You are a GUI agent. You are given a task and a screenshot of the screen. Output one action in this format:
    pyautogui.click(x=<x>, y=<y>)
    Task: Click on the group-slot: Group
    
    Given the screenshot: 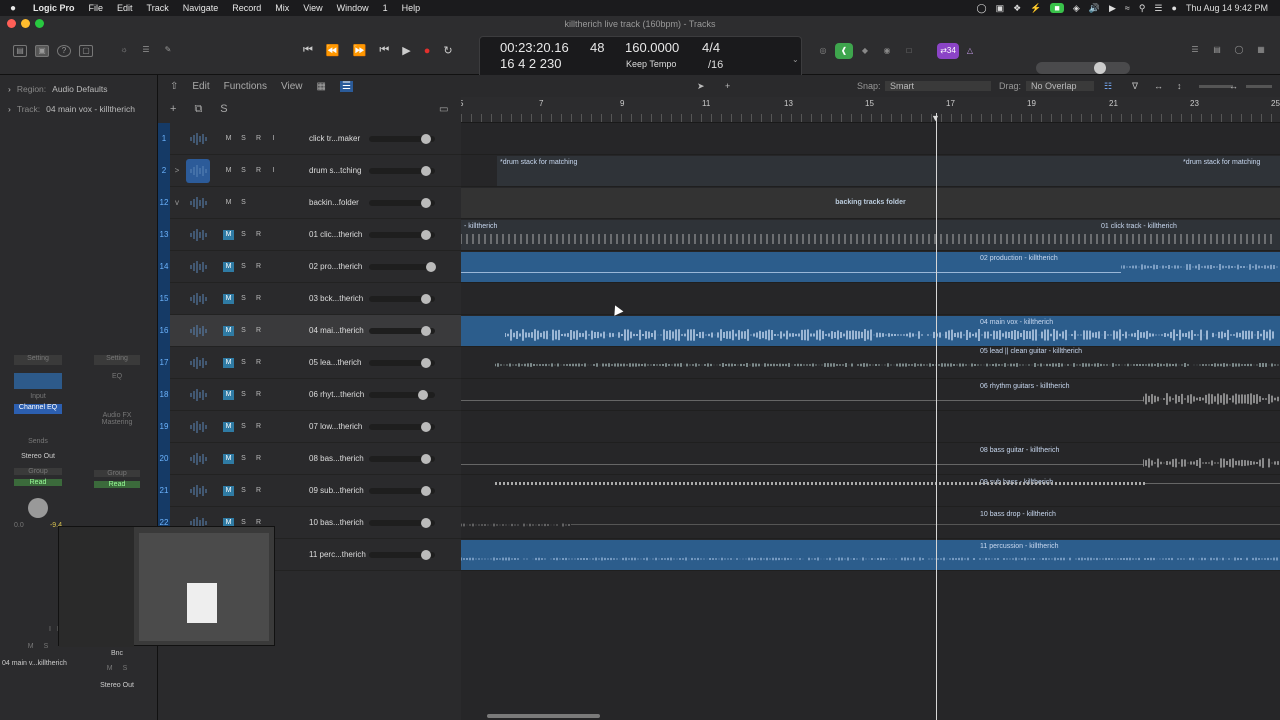 What is the action you would take?
    pyautogui.click(x=117, y=473)
    